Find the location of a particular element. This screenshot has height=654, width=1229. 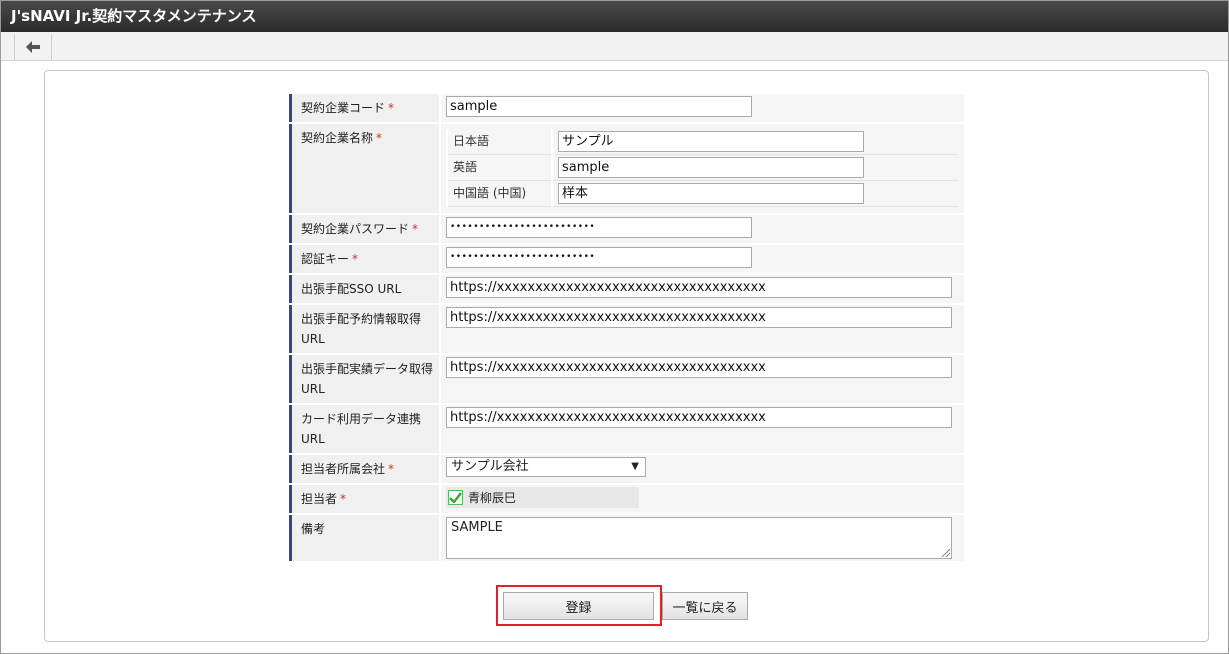

remarks-value: SAMPLE is located at coordinates (477, 527).